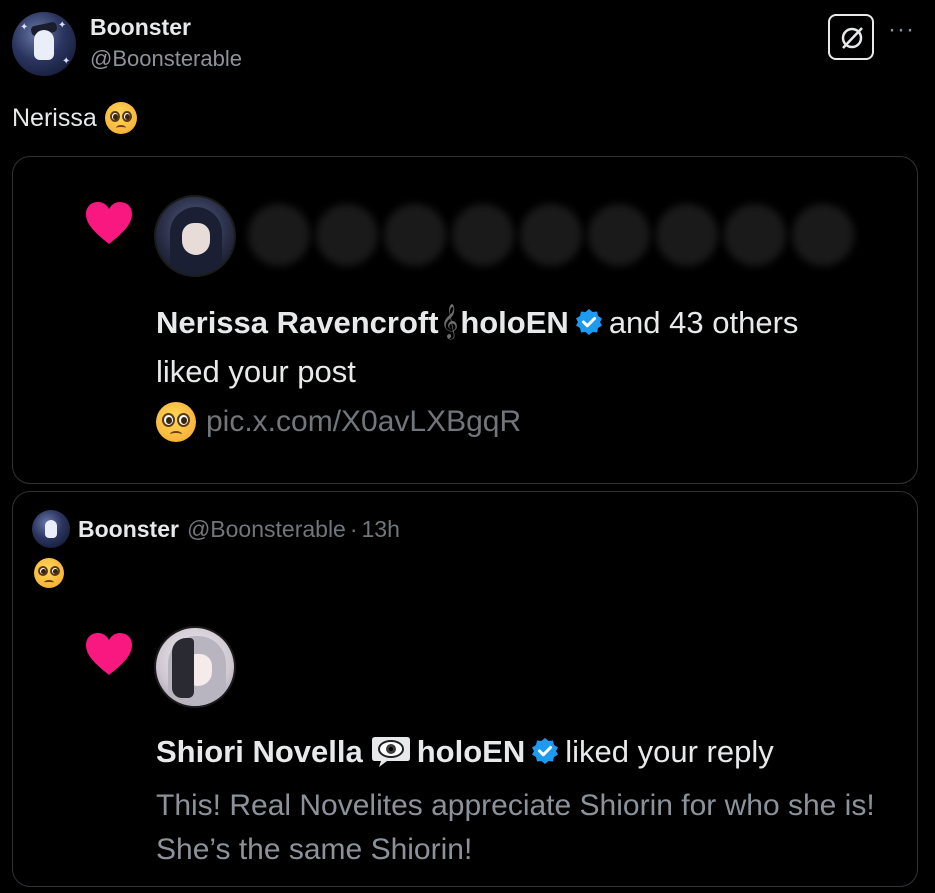 The width and height of the screenshot is (935, 893). What do you see at coordinates (363, 422) in the screenshot?
I see `post-link: pic.x.com/X0avLXBgqR` at bounding box center [363, 422].